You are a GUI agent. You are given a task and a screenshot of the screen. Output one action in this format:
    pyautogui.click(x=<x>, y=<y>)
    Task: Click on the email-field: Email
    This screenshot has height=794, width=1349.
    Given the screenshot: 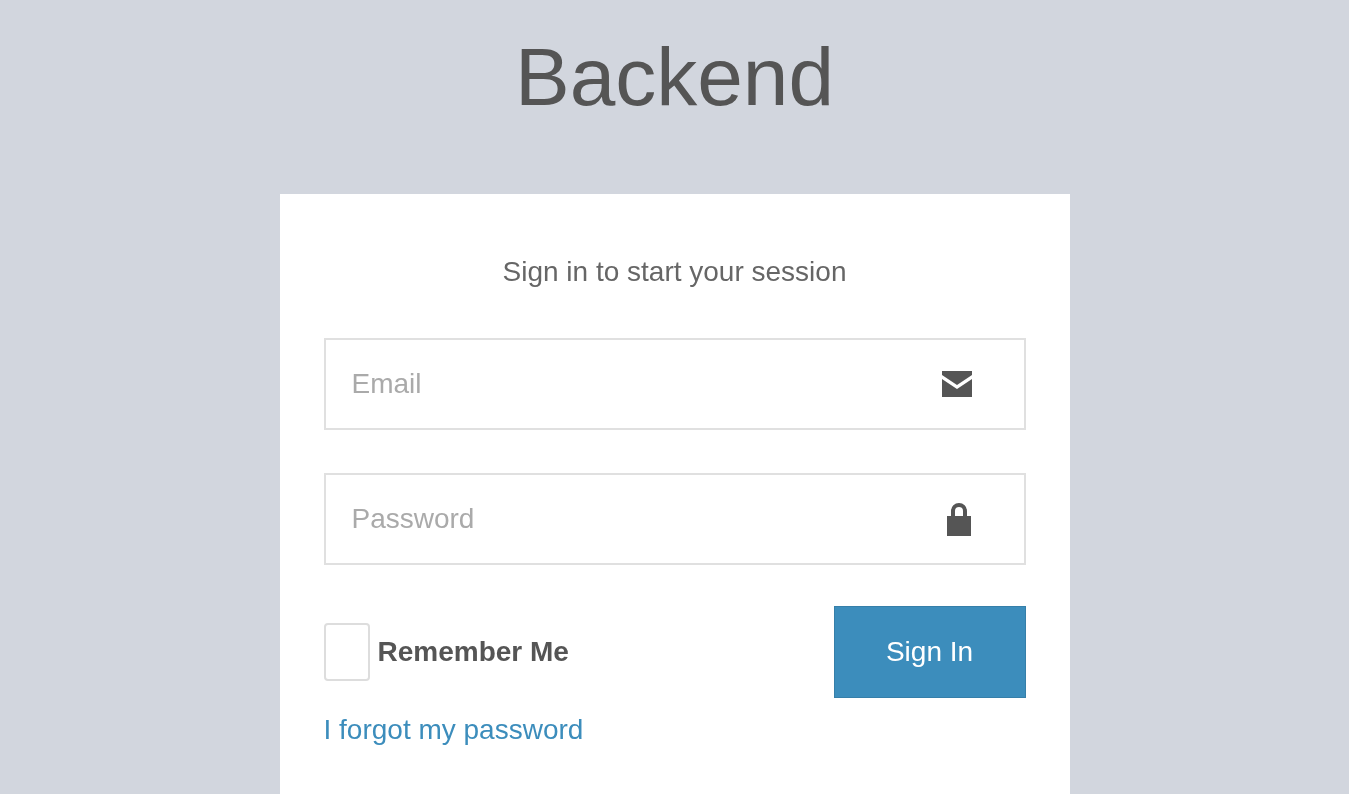 What is the action you would take?
    pyautogui.click(x=674, y=384)
    